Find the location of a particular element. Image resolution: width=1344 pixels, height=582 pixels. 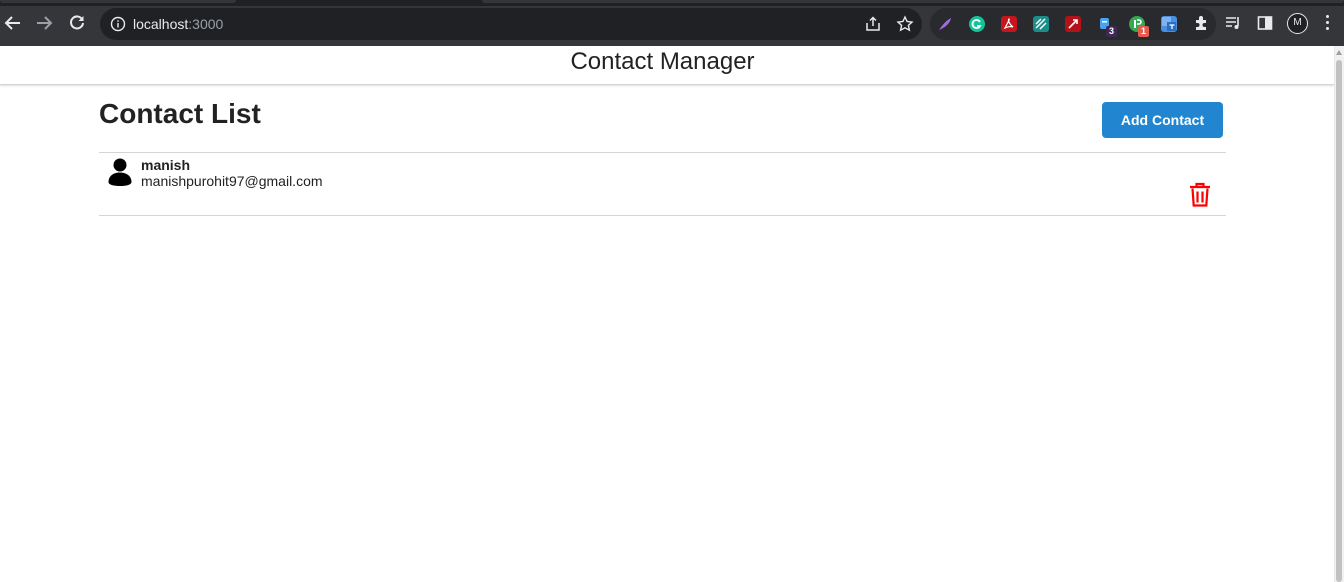

forward-button is located at coordinates (44, 23).